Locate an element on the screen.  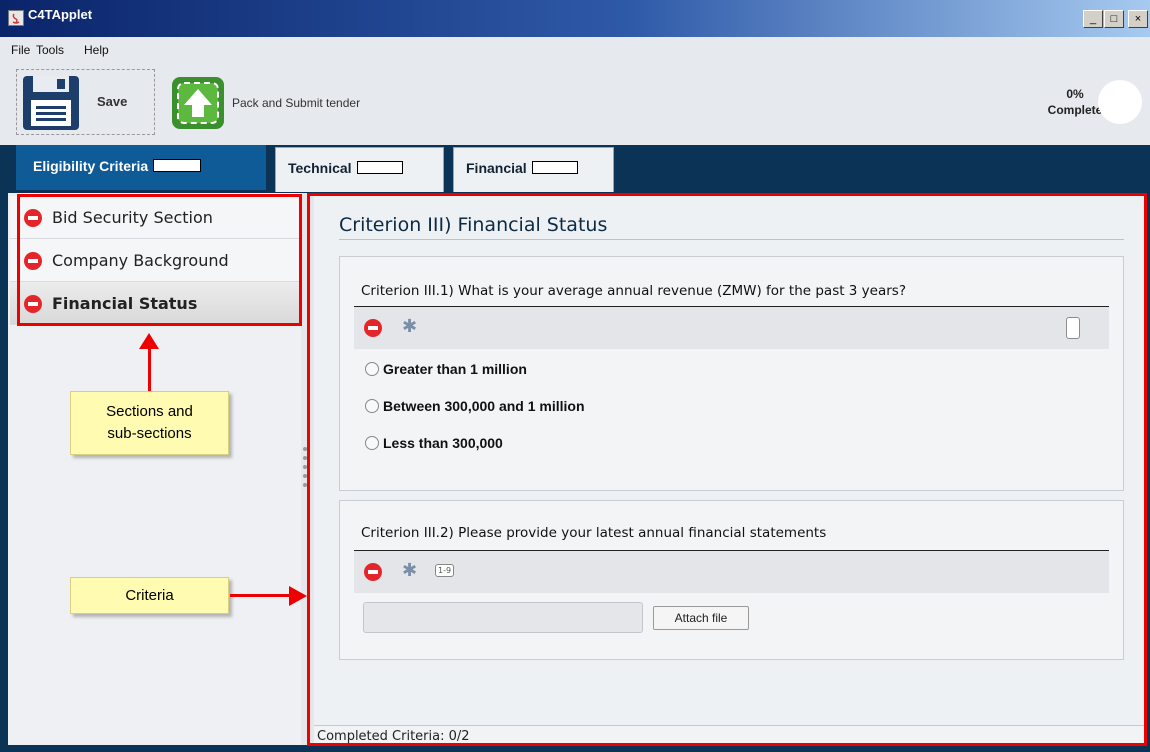
java-app-icon is located at coordinates (16, 18).